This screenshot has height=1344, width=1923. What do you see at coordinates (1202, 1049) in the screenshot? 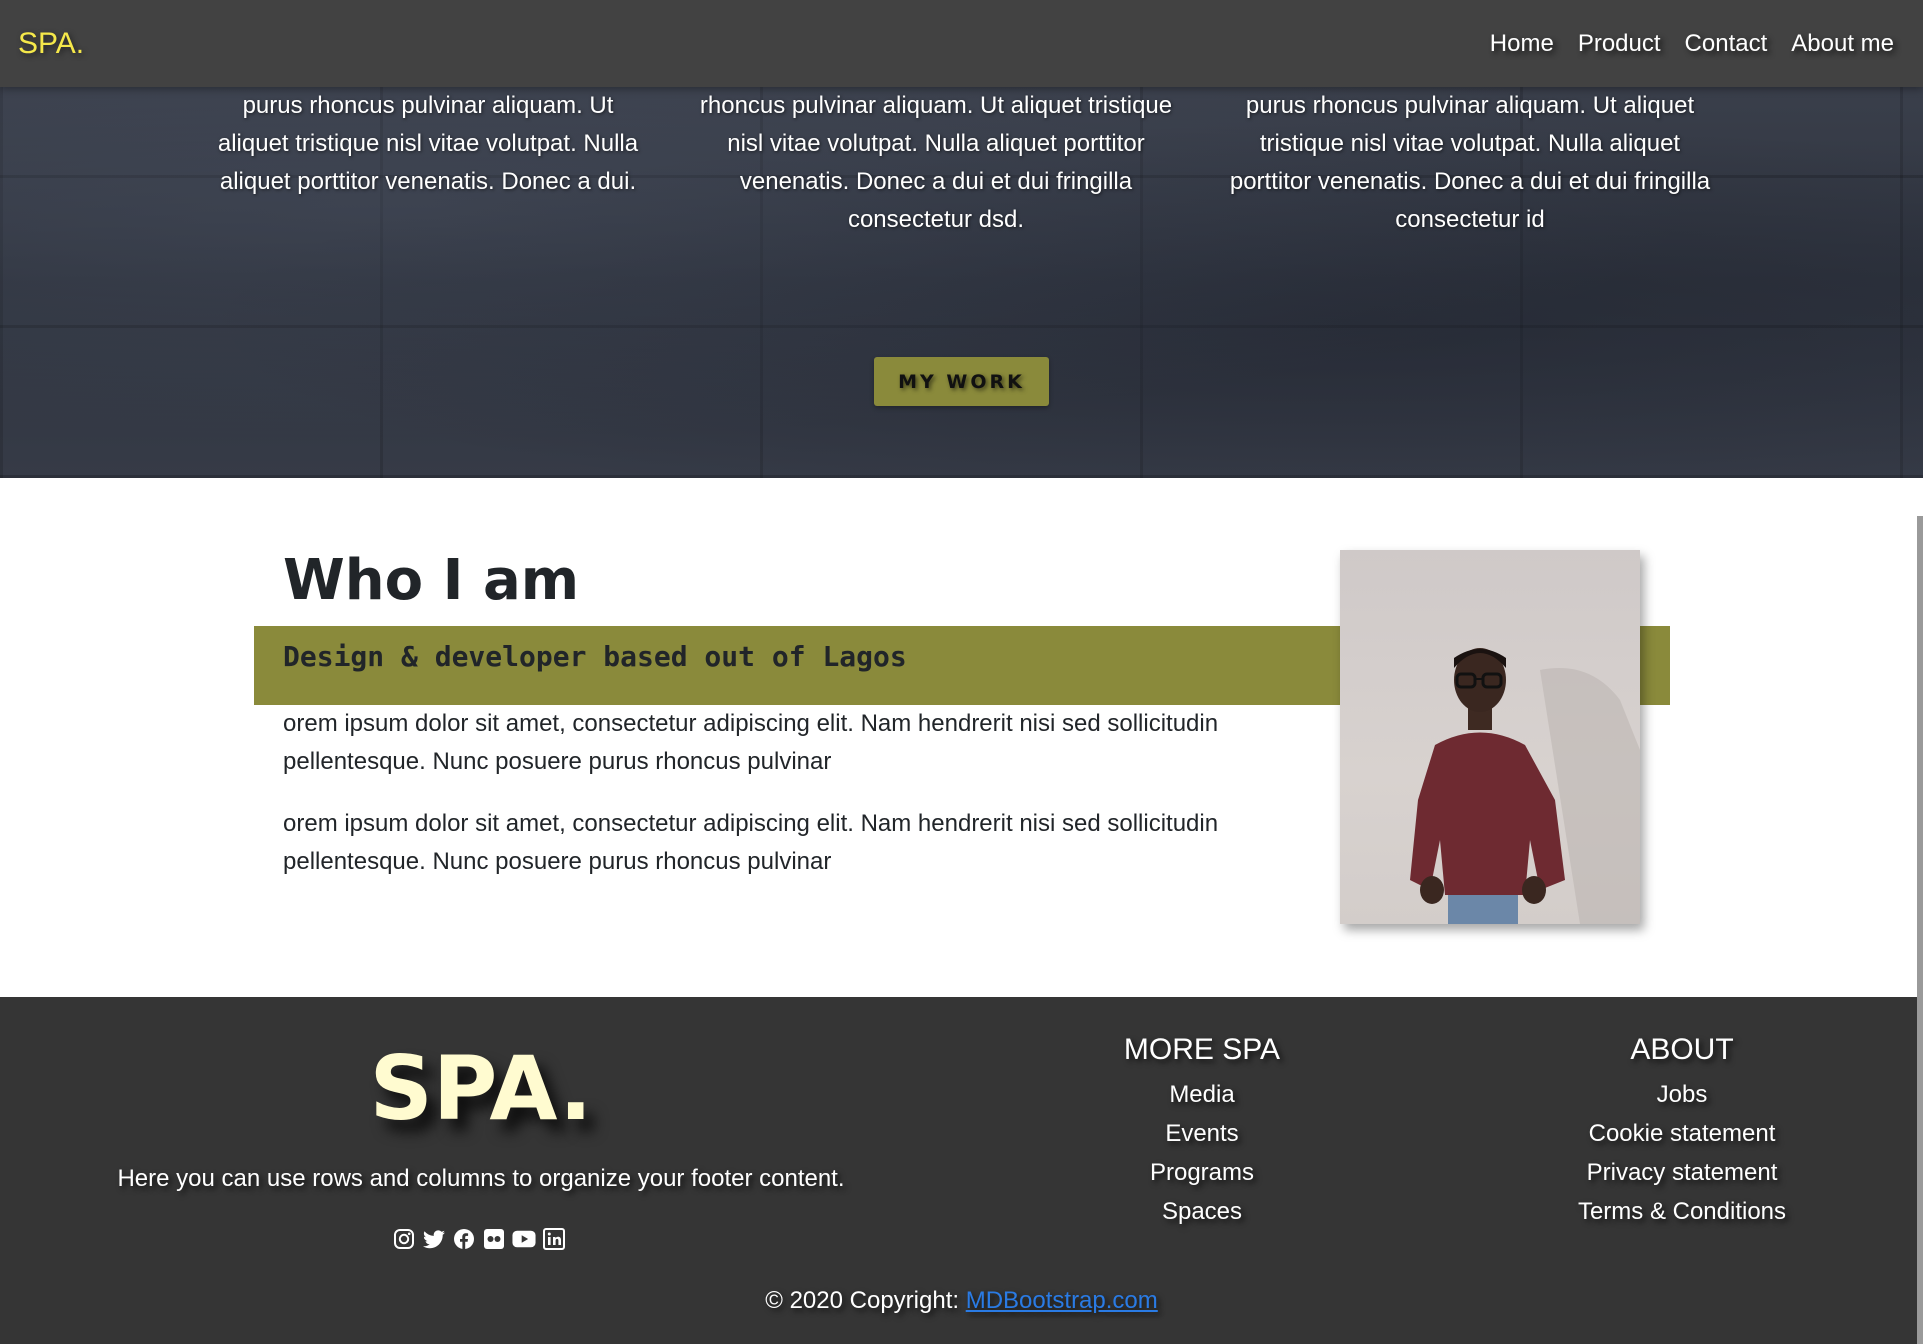
I see `footer-more-heading: MORE SPA` at bounding box center [1202, 1049].